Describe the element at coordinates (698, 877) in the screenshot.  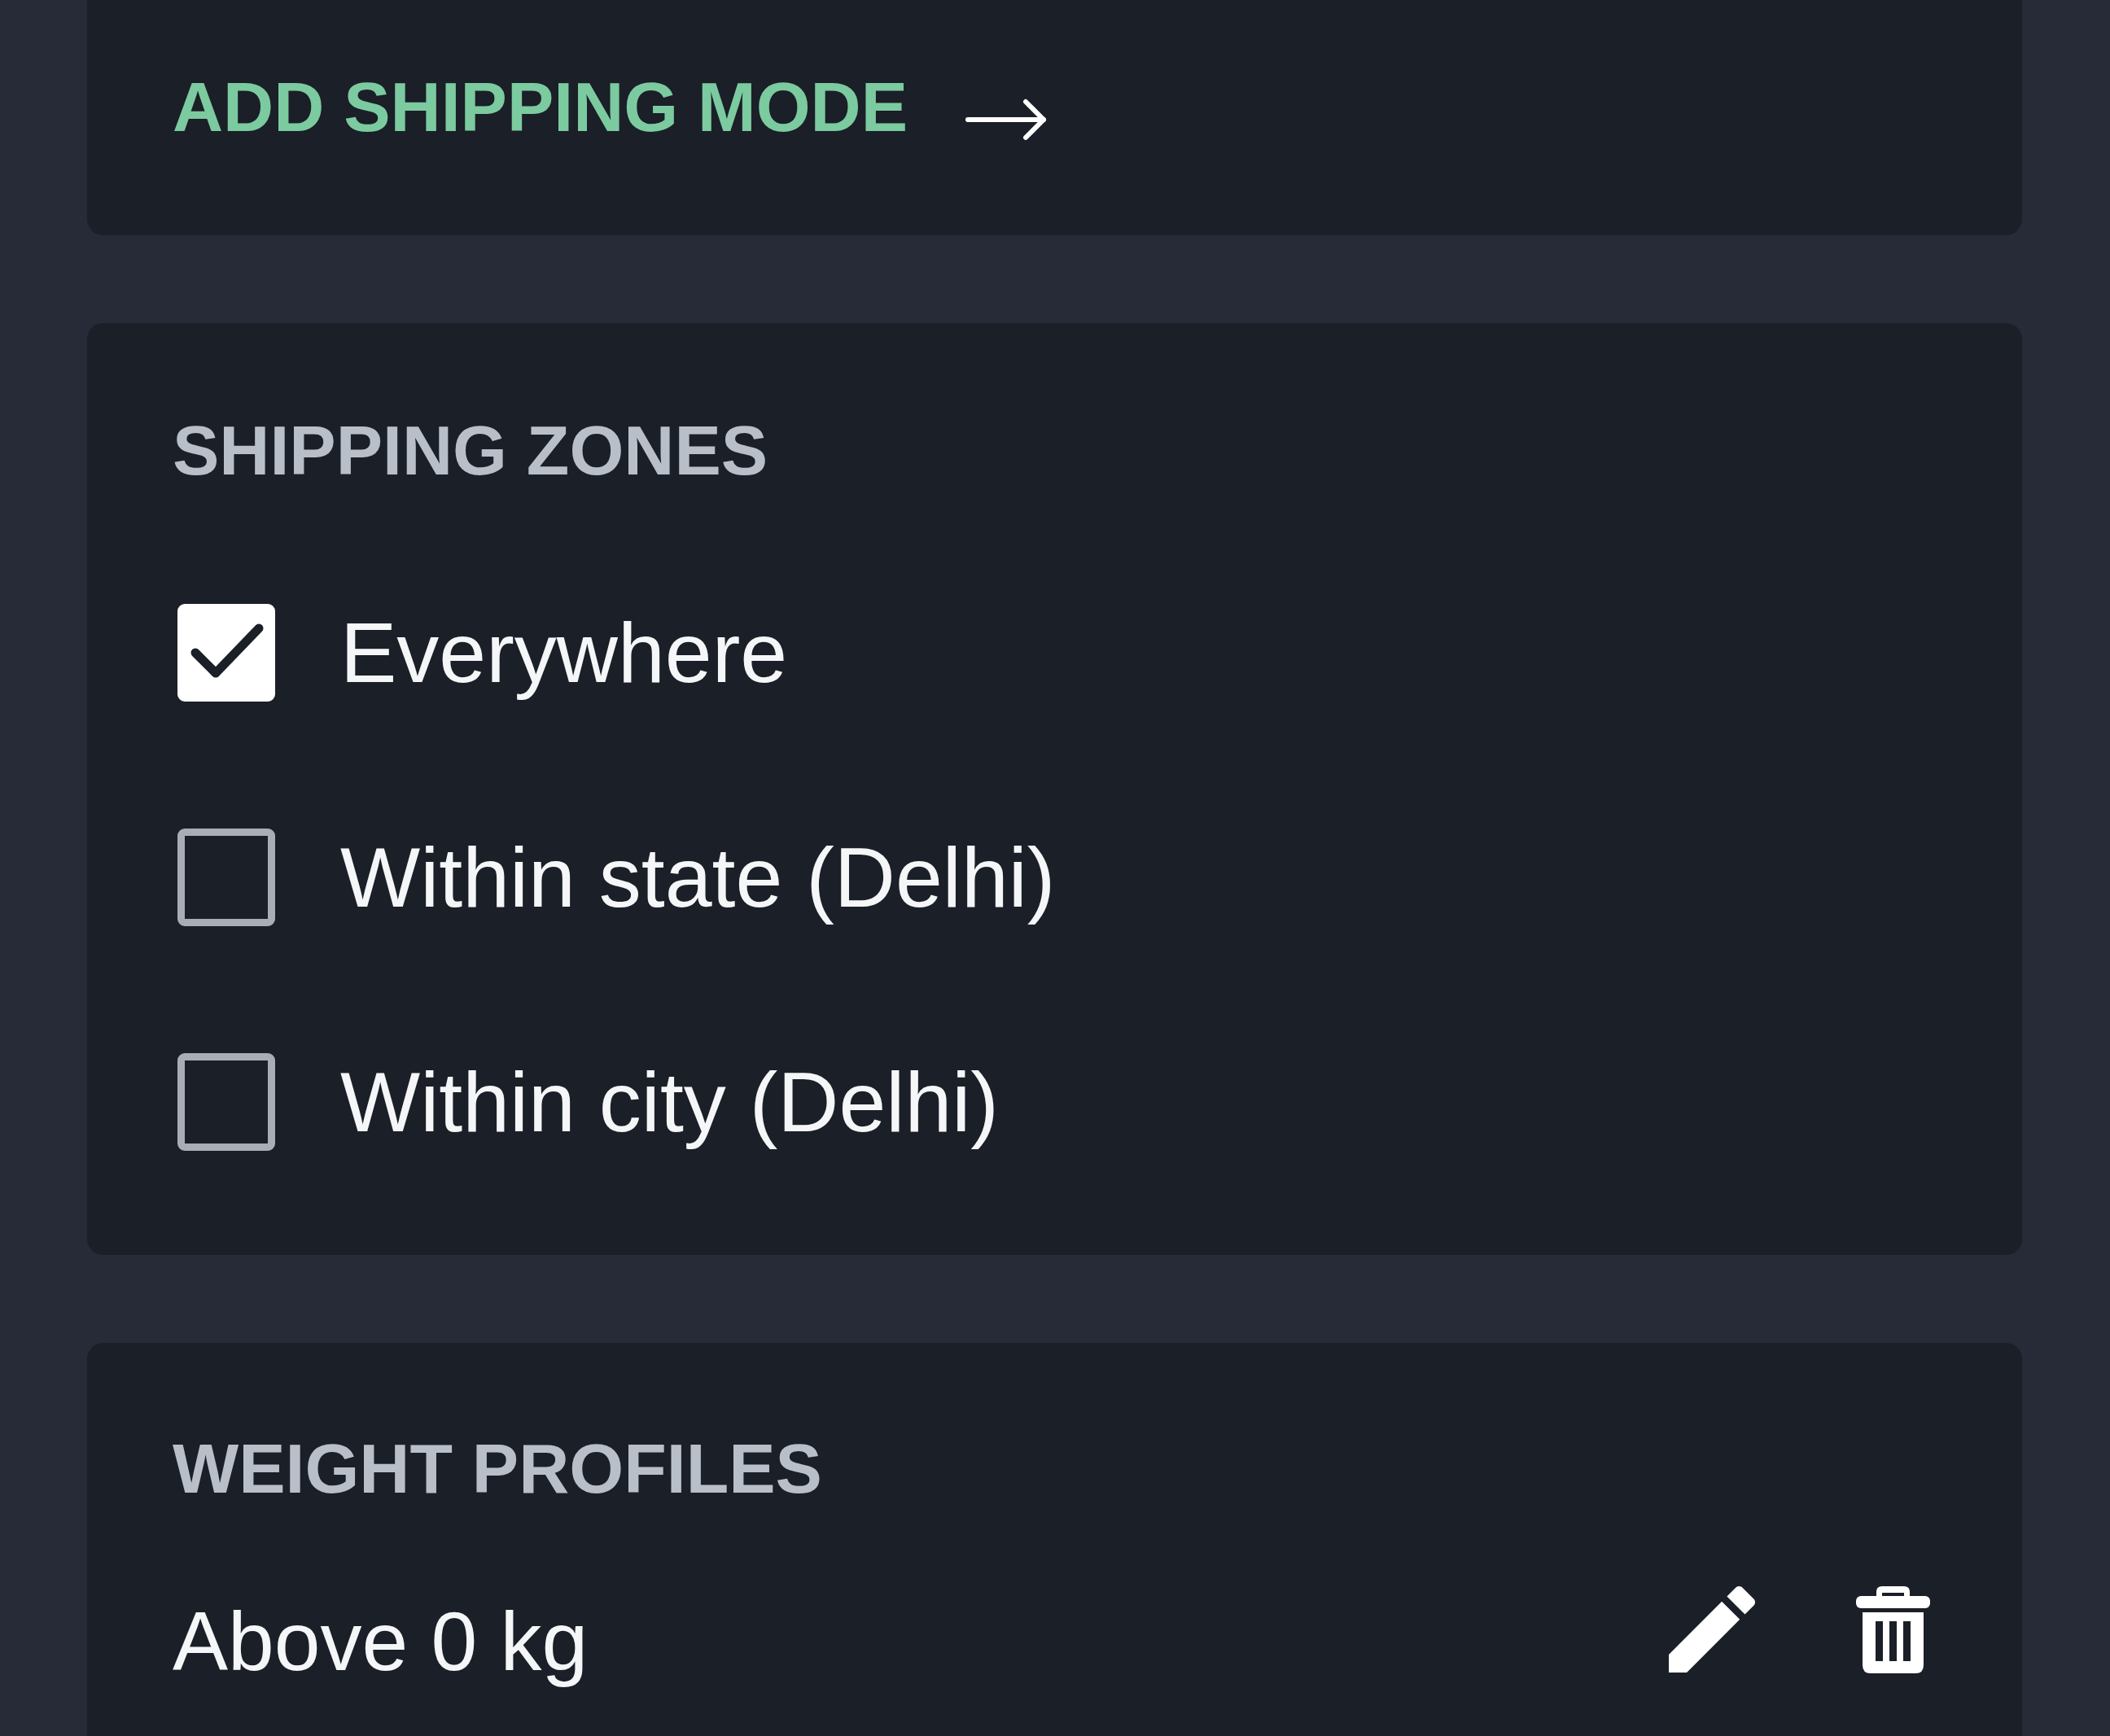
I see `checkbox-label: Within state (Delhi)` at that location.